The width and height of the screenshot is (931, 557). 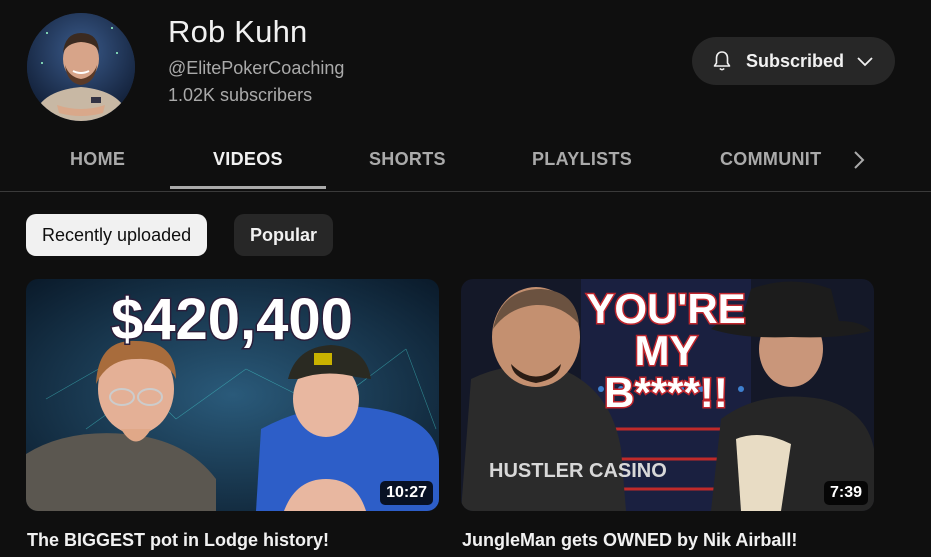 What do you see at coordinates (256, 68) in the screenshot?
I see `channel-handle: @ElitePokerCoaching` at bounding box center [256, 68].